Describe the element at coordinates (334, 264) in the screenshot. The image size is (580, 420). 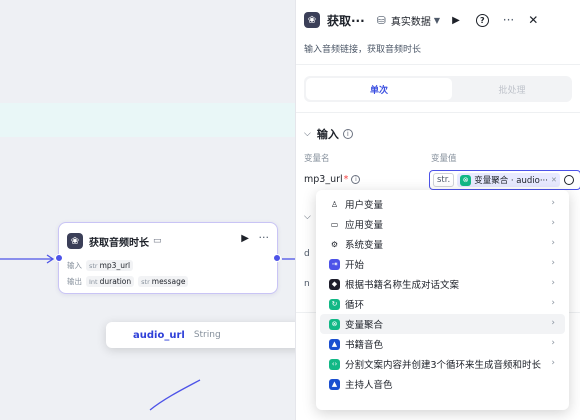
I see `start-icon: ⇥` at that location.